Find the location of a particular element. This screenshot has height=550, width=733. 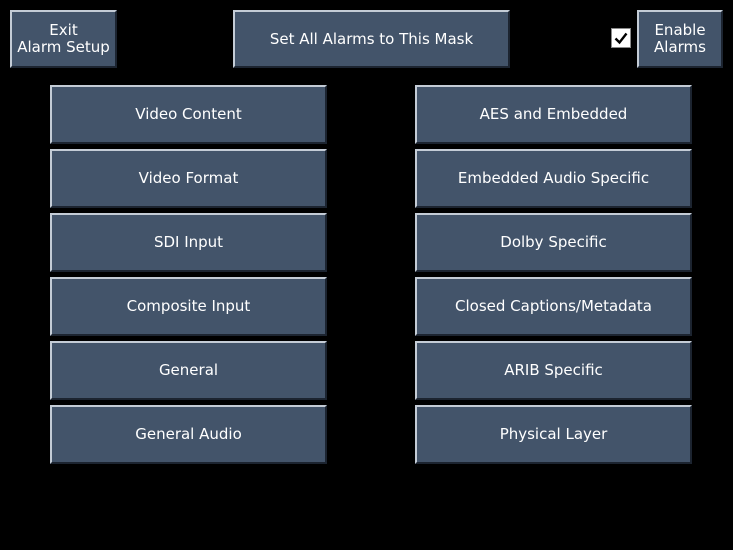

category-label: ARIB Specific is located at coordinates (553, 370).